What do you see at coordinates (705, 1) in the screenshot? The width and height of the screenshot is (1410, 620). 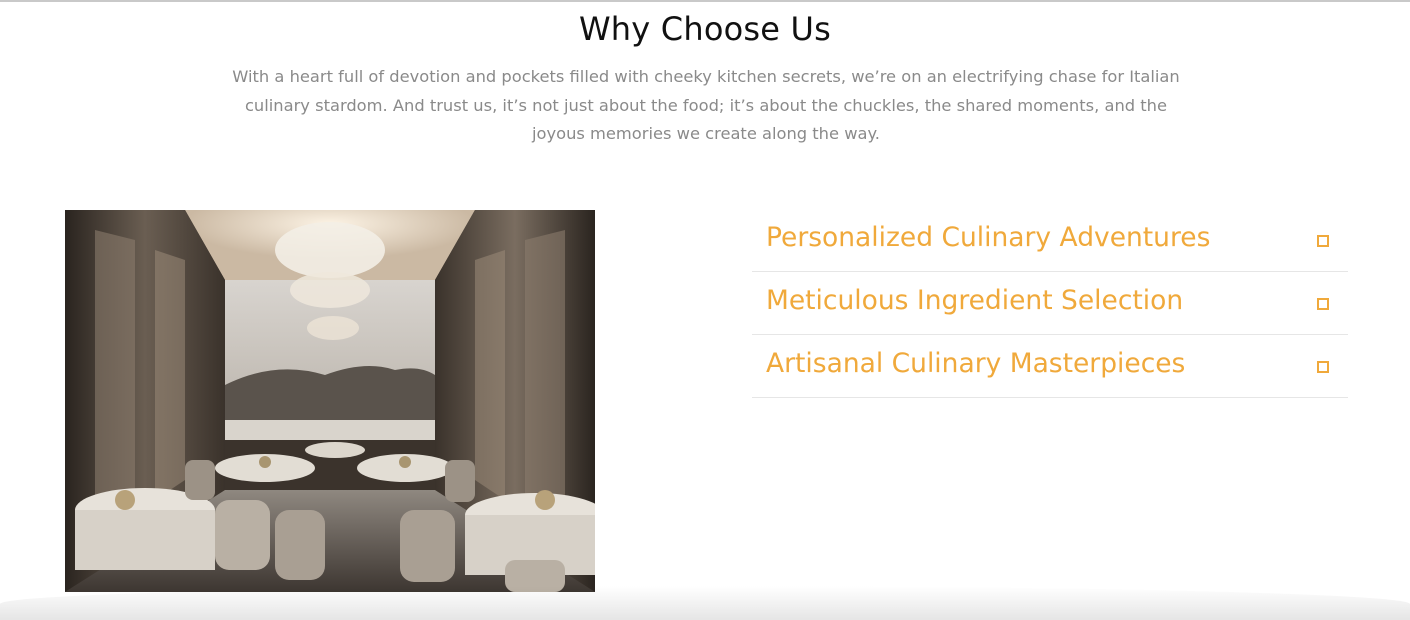 I see `top-divider` at bounding box center [705, 1].